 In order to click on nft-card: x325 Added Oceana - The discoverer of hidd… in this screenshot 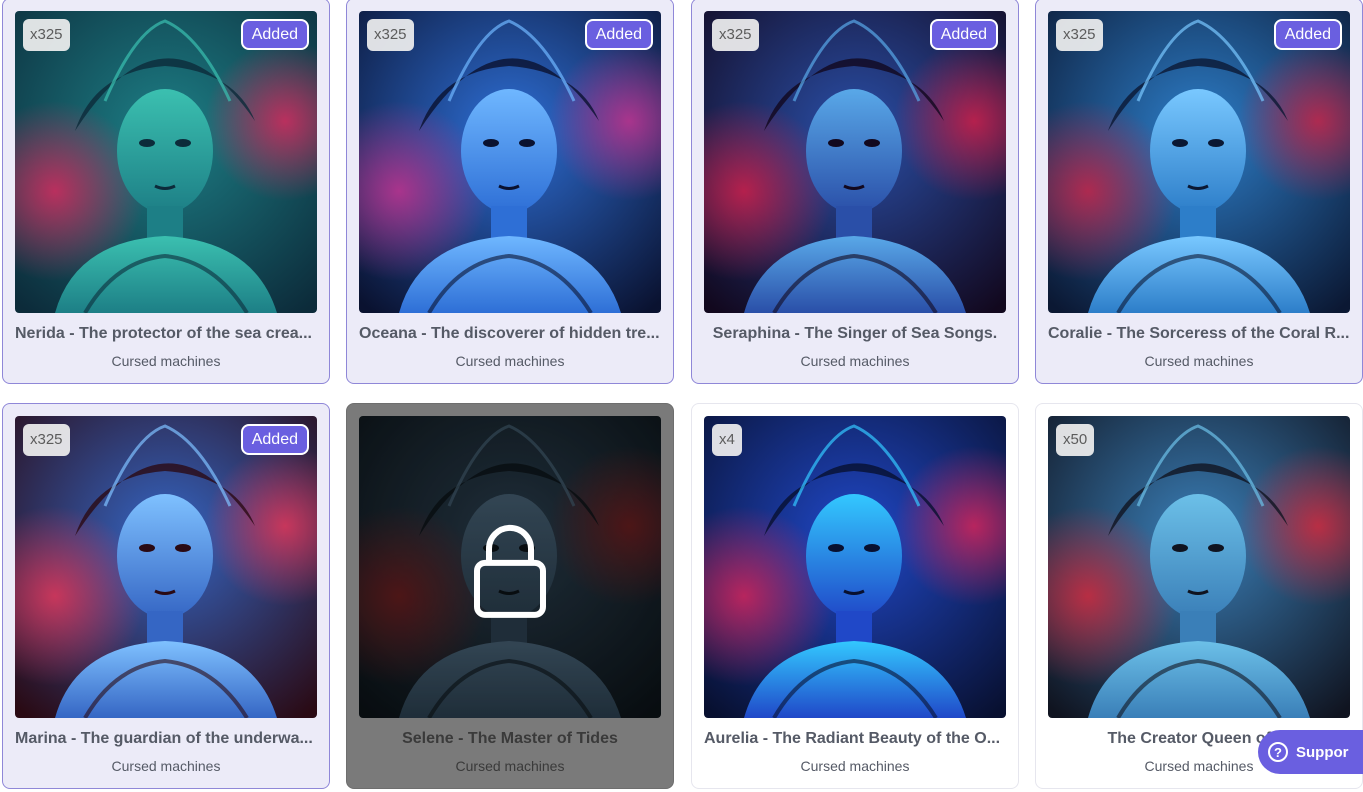, I will do `click(510, 192)`.